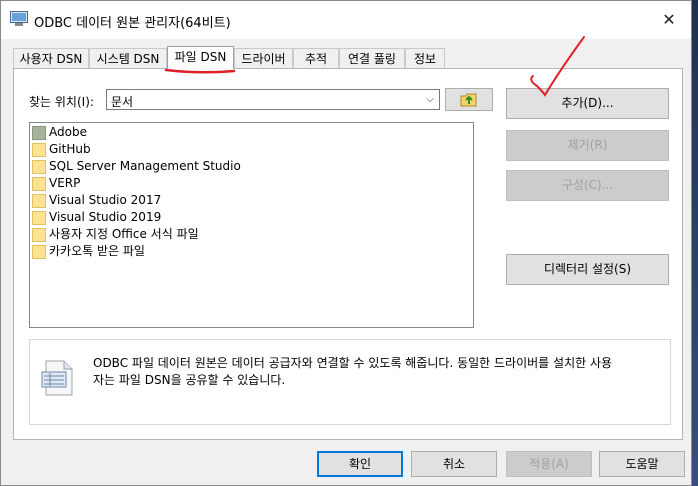 This screenshot has height=486, width=698. I want to click on remove-button: 제거(R), so click(587, 145).